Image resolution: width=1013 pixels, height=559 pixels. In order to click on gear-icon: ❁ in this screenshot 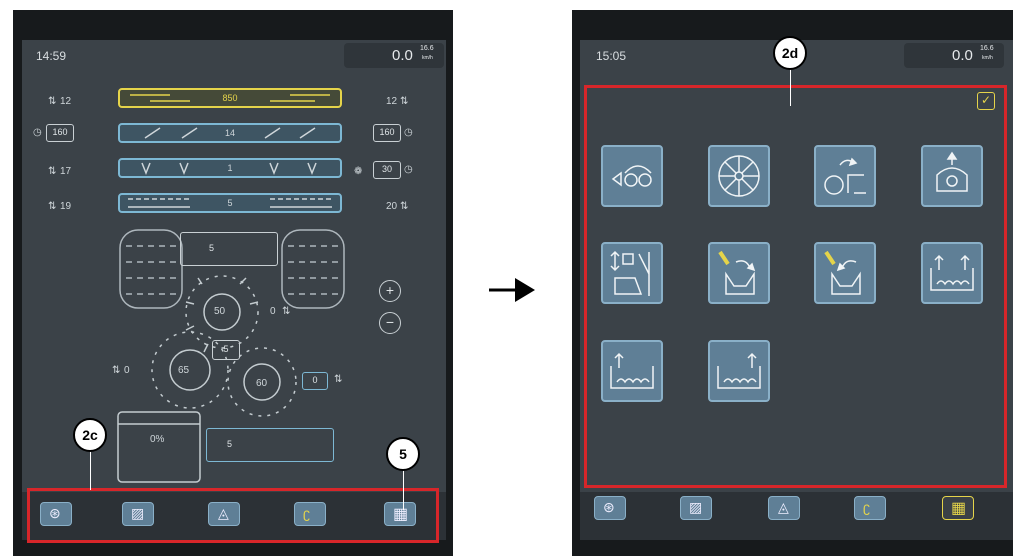, I will do `click(358, 171)`.